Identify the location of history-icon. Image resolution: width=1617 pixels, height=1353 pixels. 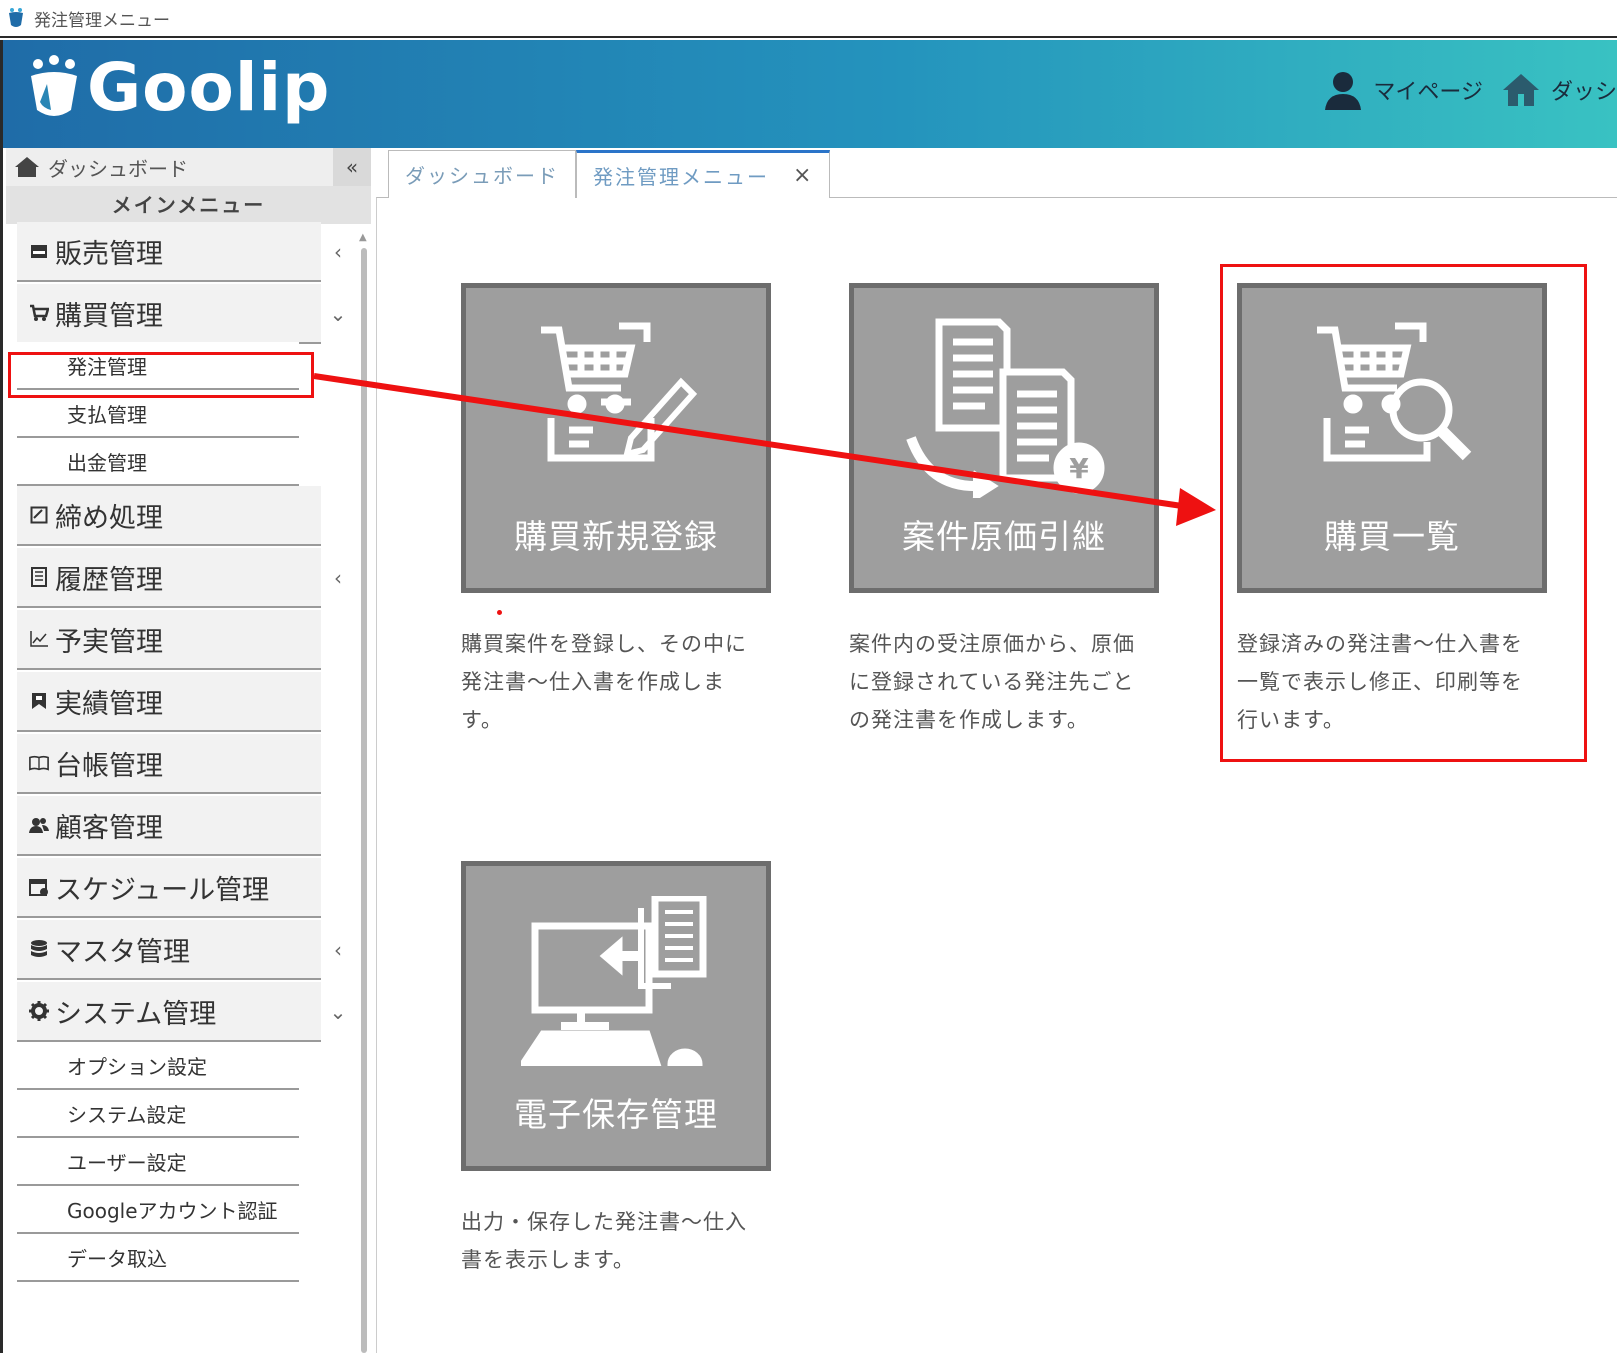
(39, 577).